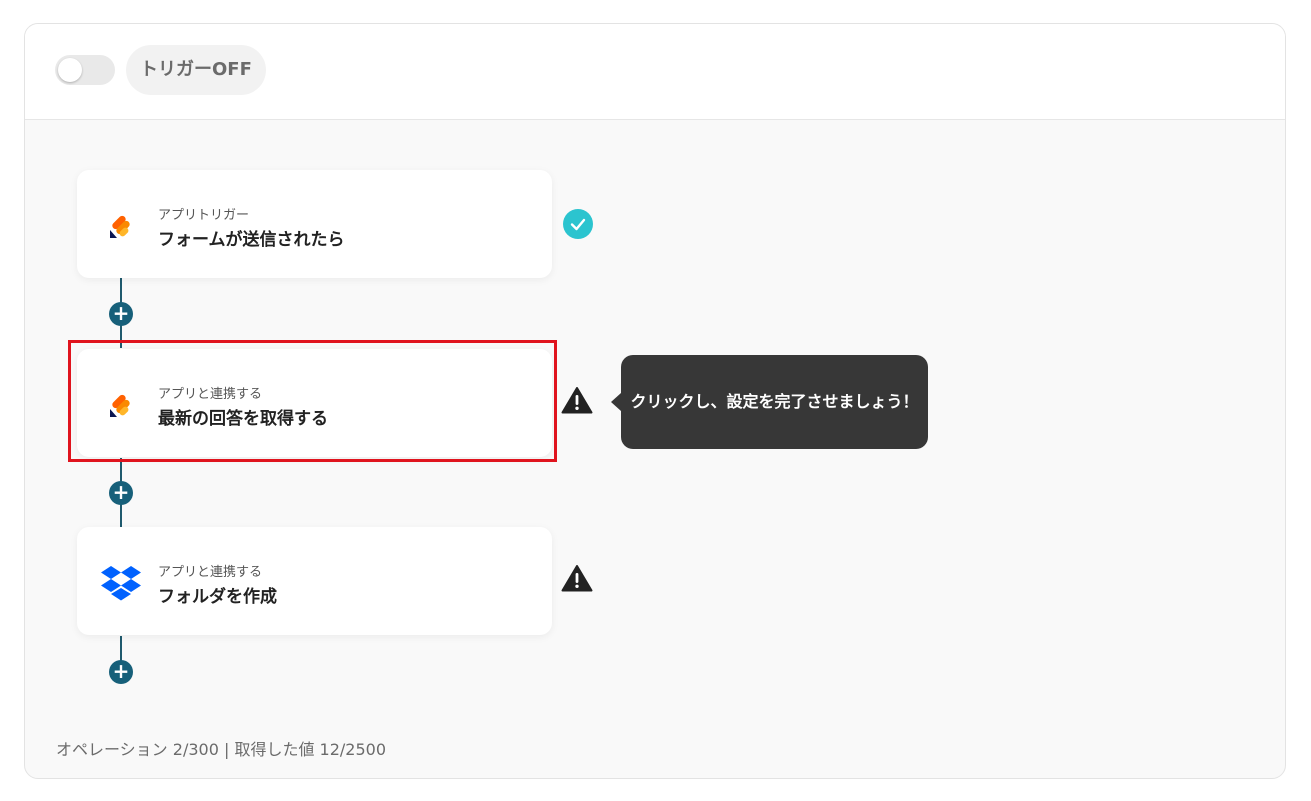 The image size is (1311, 801). I want to click on usage-summary: オペレーション 2/300 | 取得した値 12/2500, so click(221, 749).